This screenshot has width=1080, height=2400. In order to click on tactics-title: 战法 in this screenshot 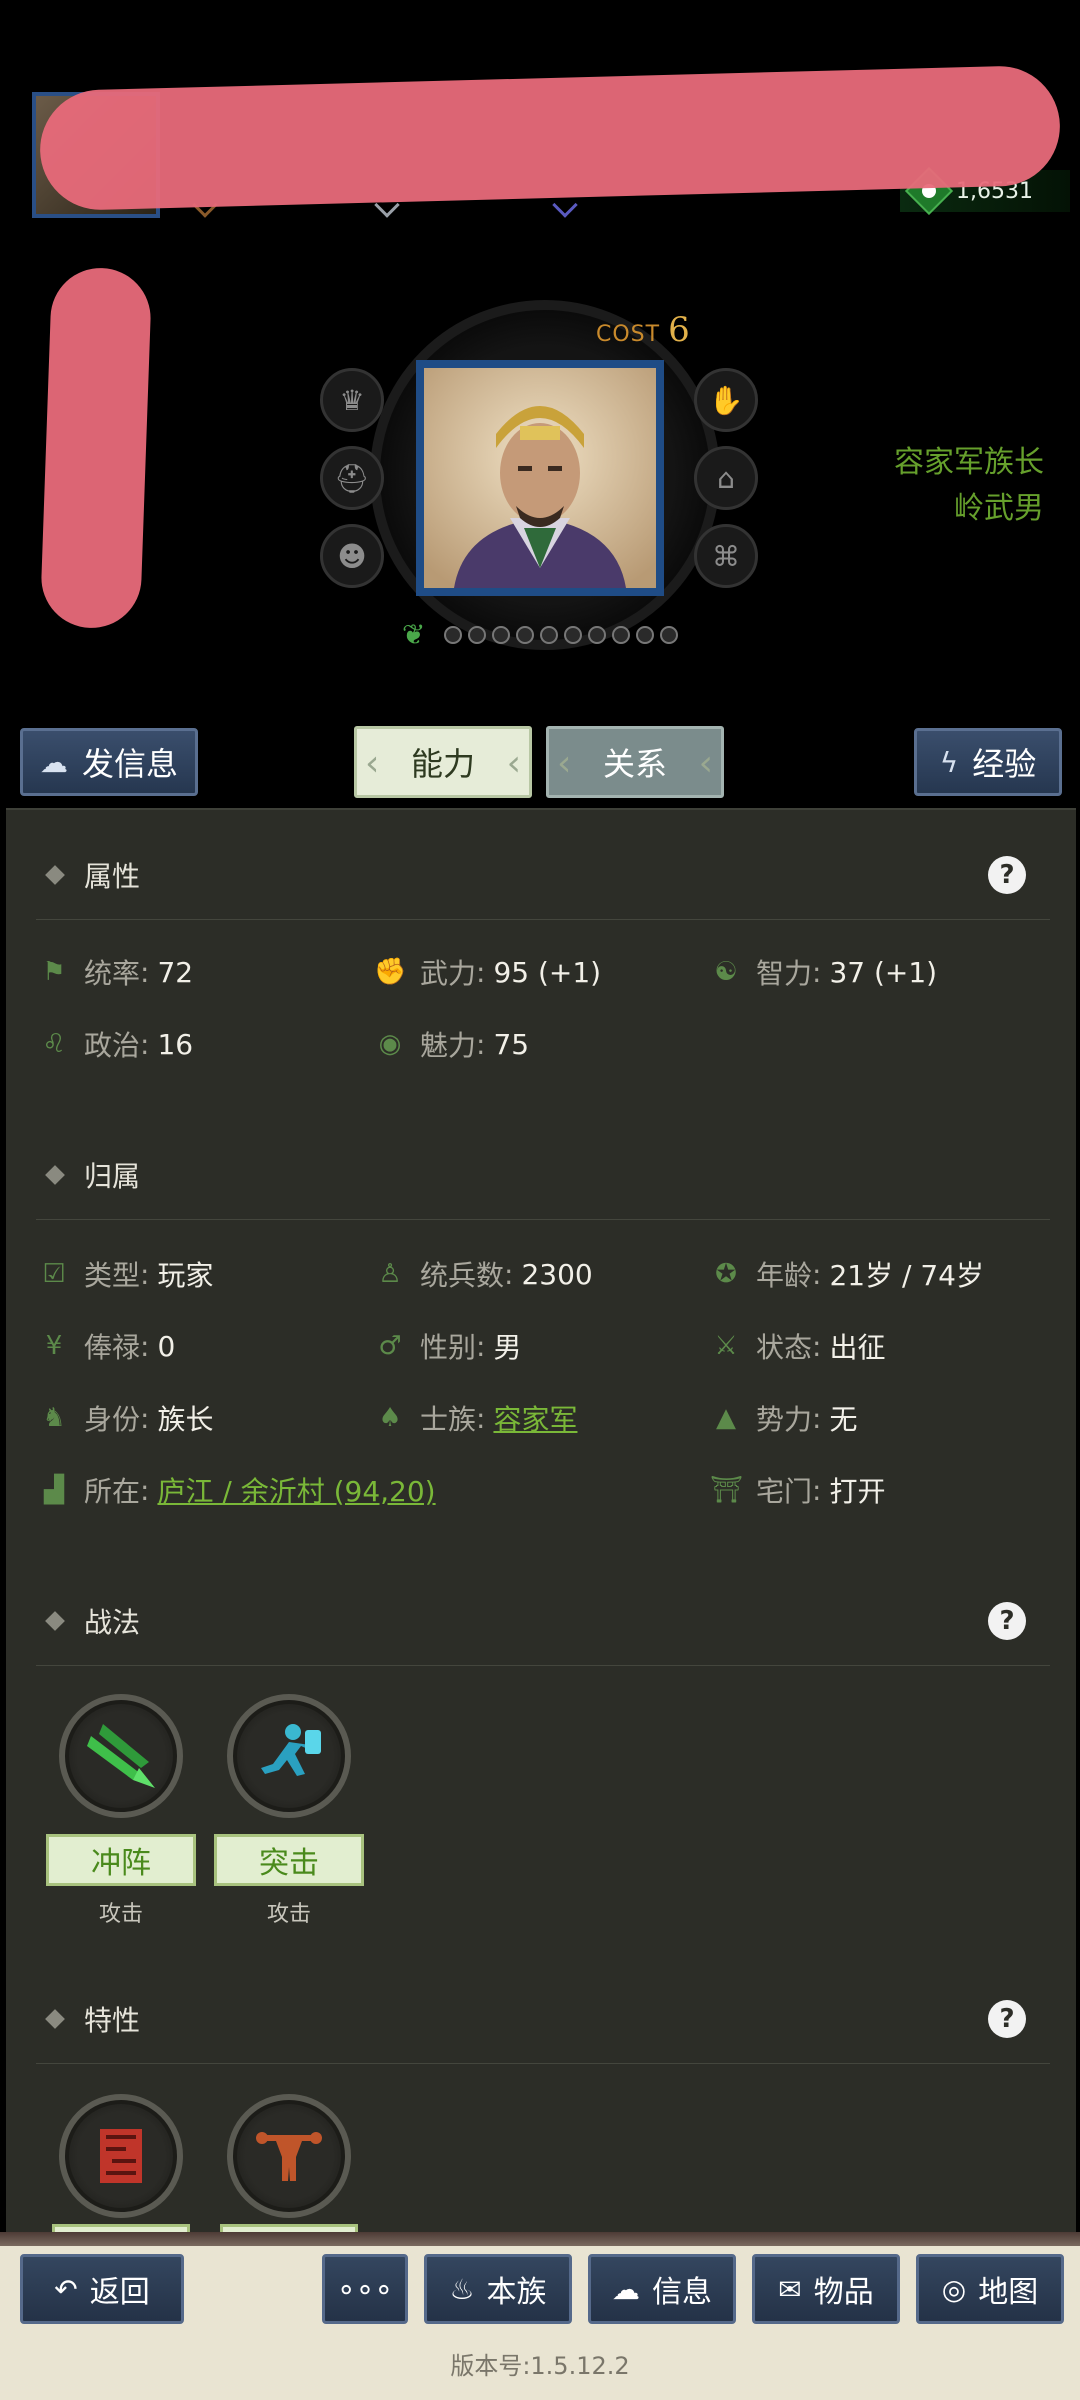, I will do `click(112, 1622)`.